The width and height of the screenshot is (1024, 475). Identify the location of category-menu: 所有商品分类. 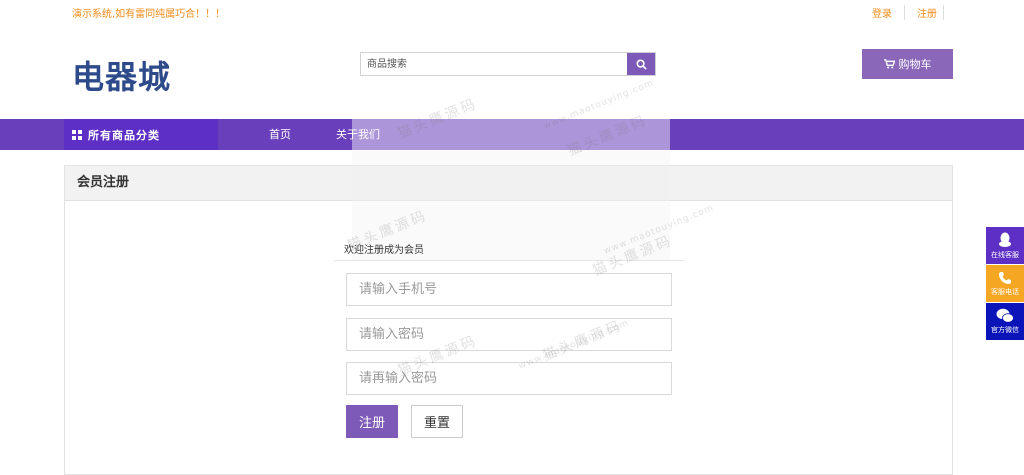
(141, 134).